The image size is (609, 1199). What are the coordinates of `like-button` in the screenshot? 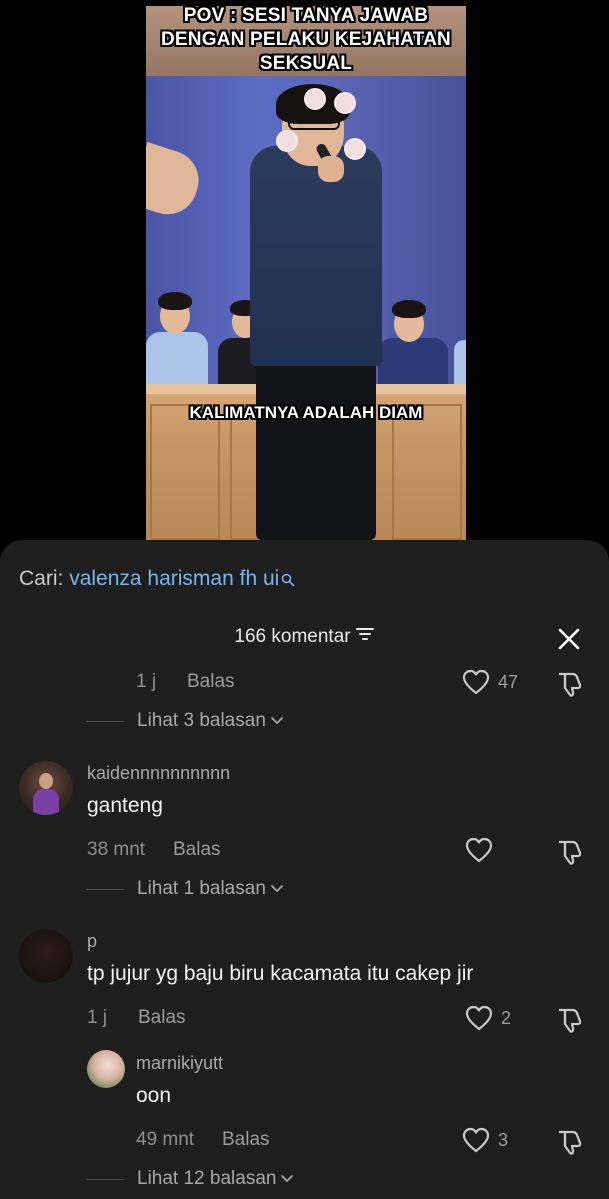 It's located at (483, 850).